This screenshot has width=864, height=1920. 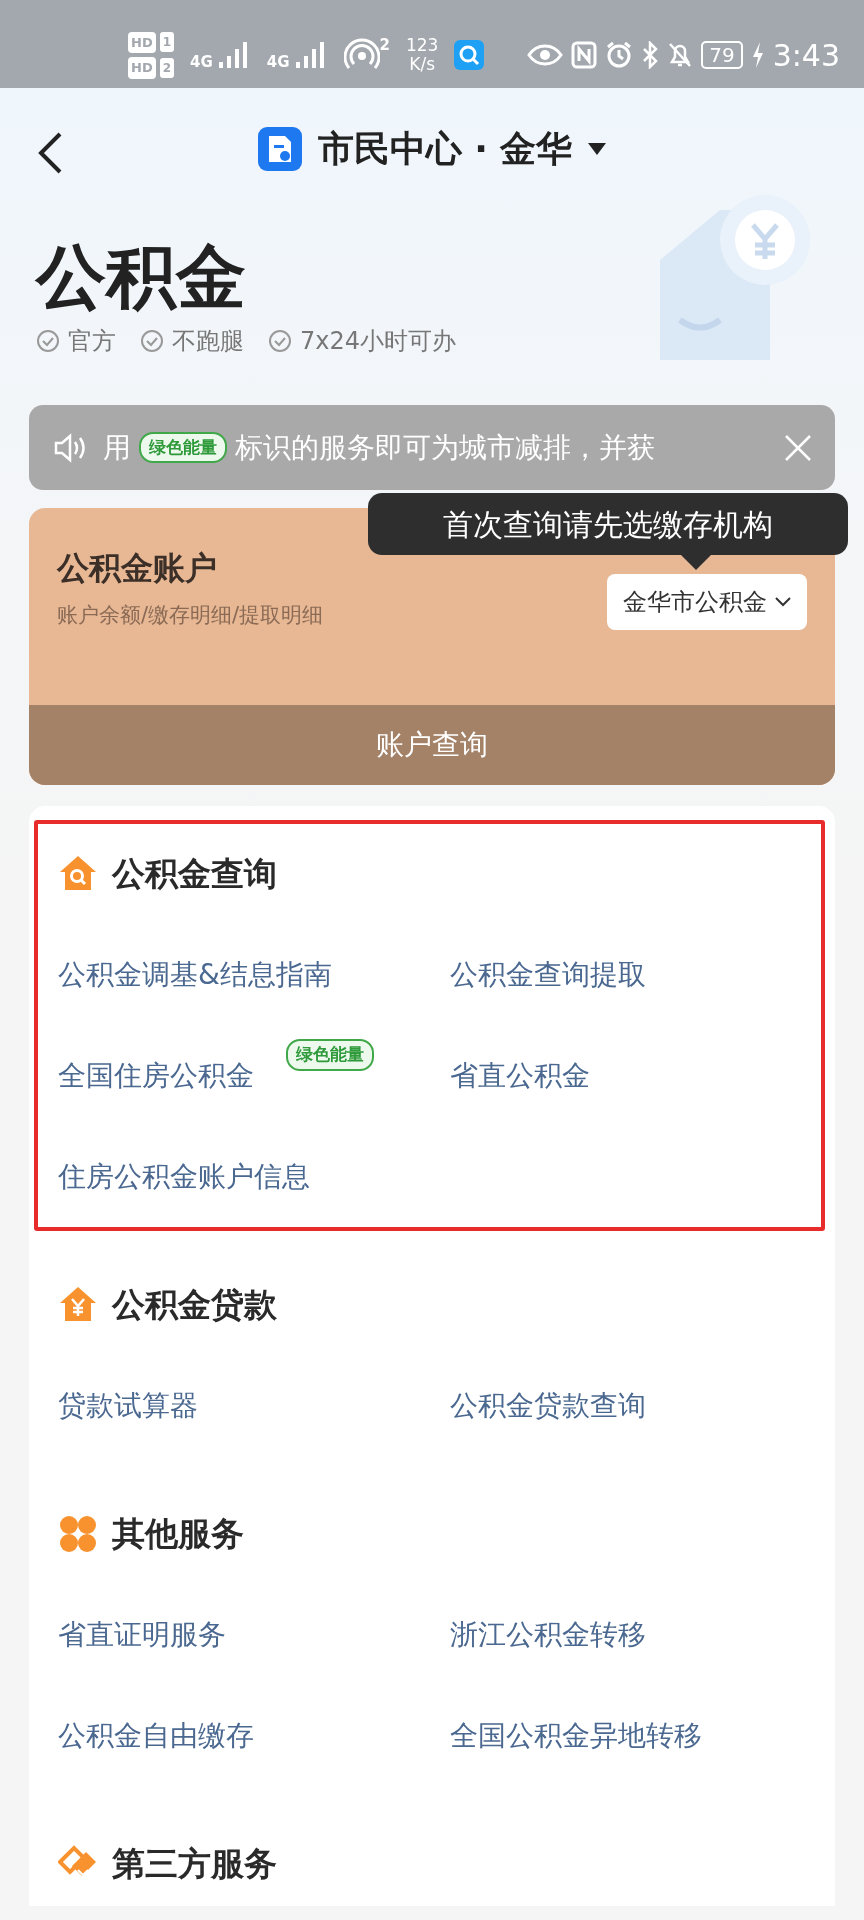 What do you see at coordinates (432, 745) in the screenshot?
I see `query-button: 账户查询` at bounding box center [432, 745].